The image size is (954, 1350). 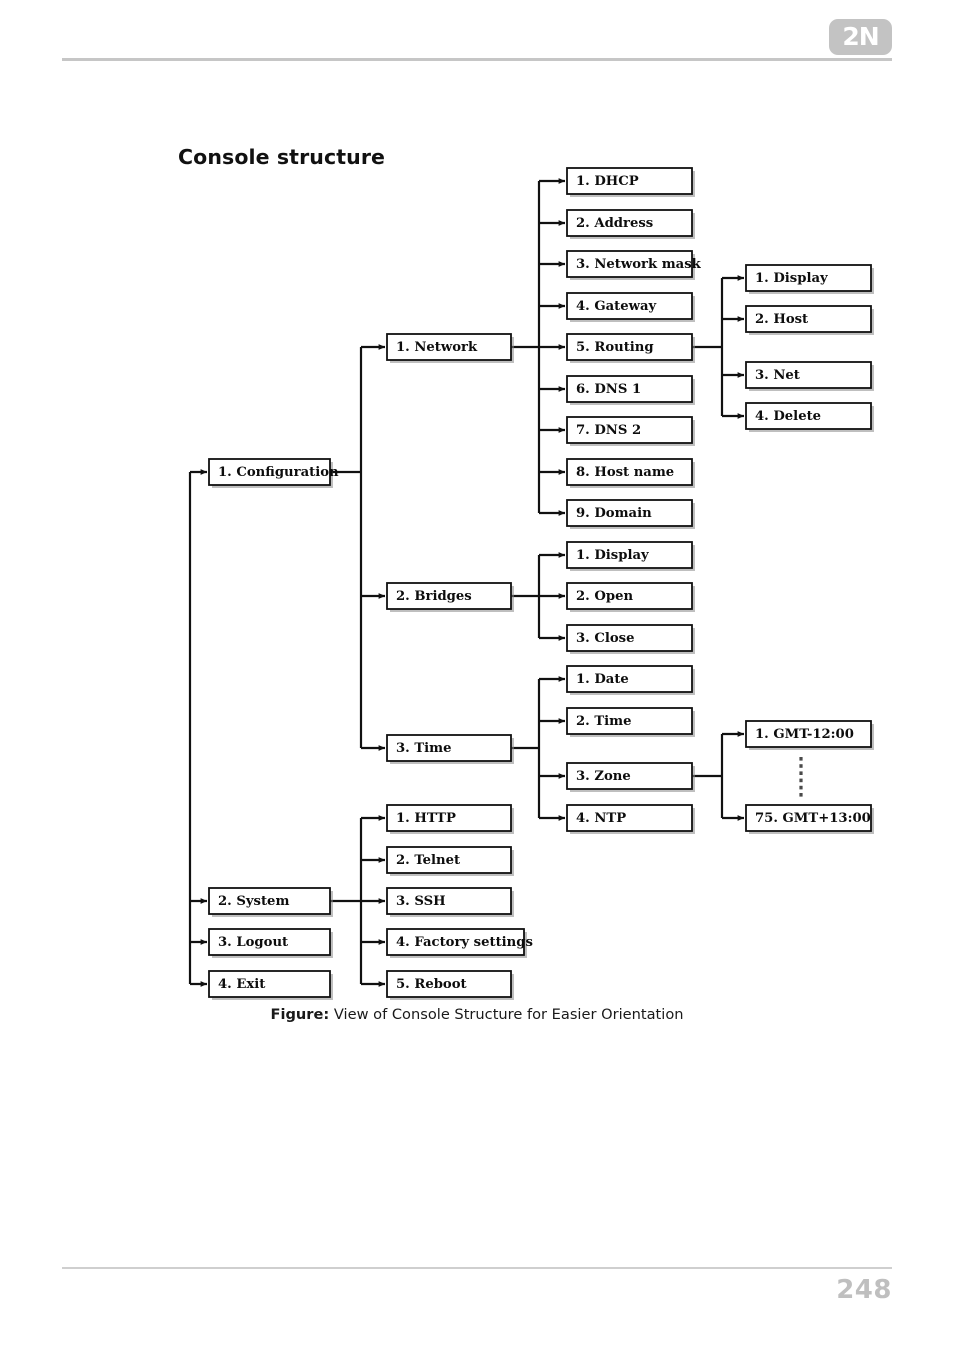 I want to click on diagram-node-http: 1. HTTP, so click(x=450, y=819).